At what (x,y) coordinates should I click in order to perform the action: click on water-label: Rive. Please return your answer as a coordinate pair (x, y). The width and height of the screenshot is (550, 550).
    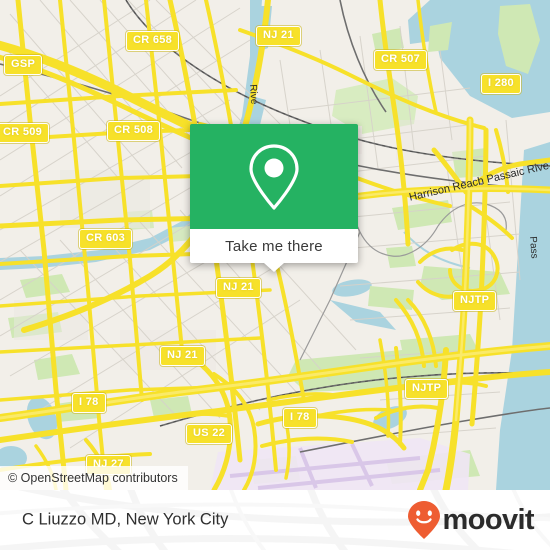
    Looking at the image, I should click on (253, 94).